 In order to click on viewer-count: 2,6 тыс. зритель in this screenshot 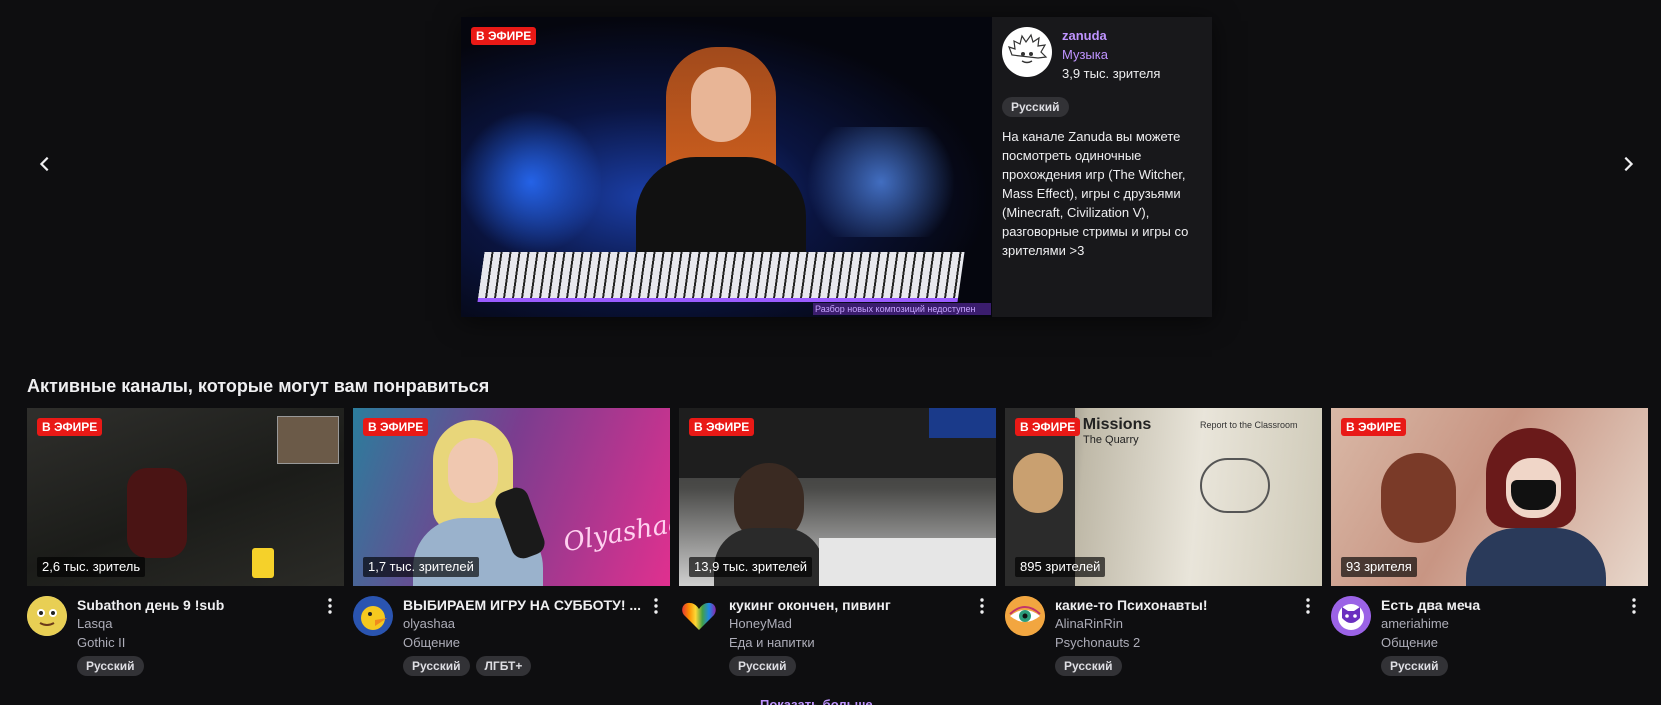, I will do `click(91, 567)`.